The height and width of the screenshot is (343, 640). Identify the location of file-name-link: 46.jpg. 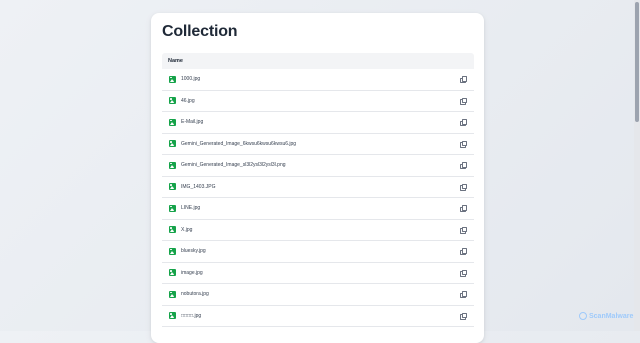
(188, 101).